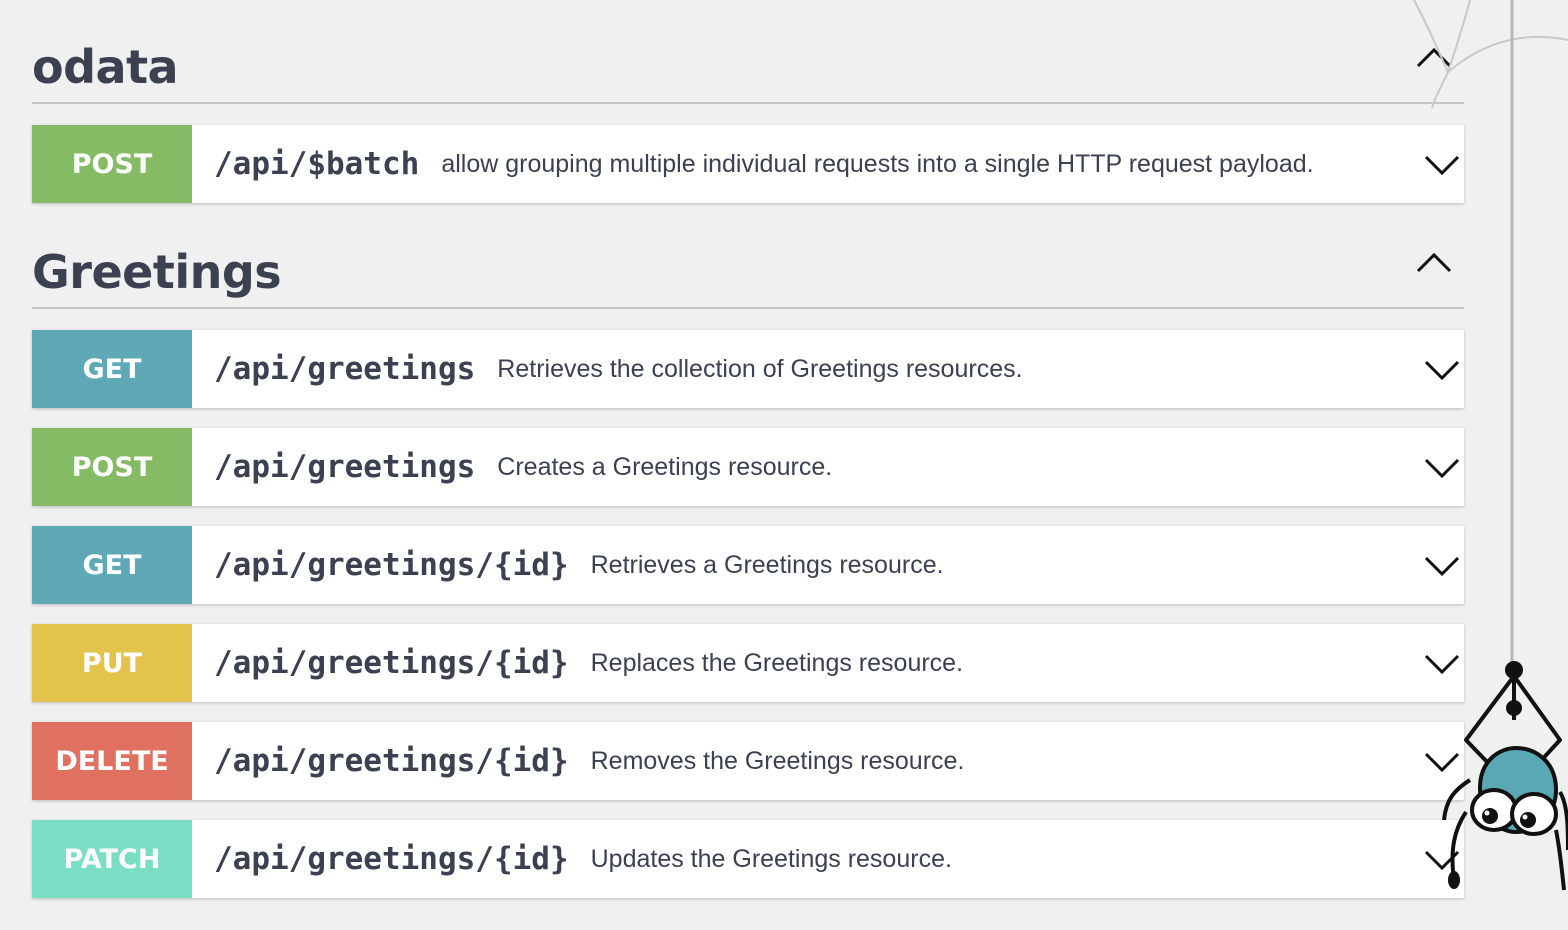  Describe the element at coordinates (157, 272) in the screenshot. I see `section-title: Greetings` at that location.